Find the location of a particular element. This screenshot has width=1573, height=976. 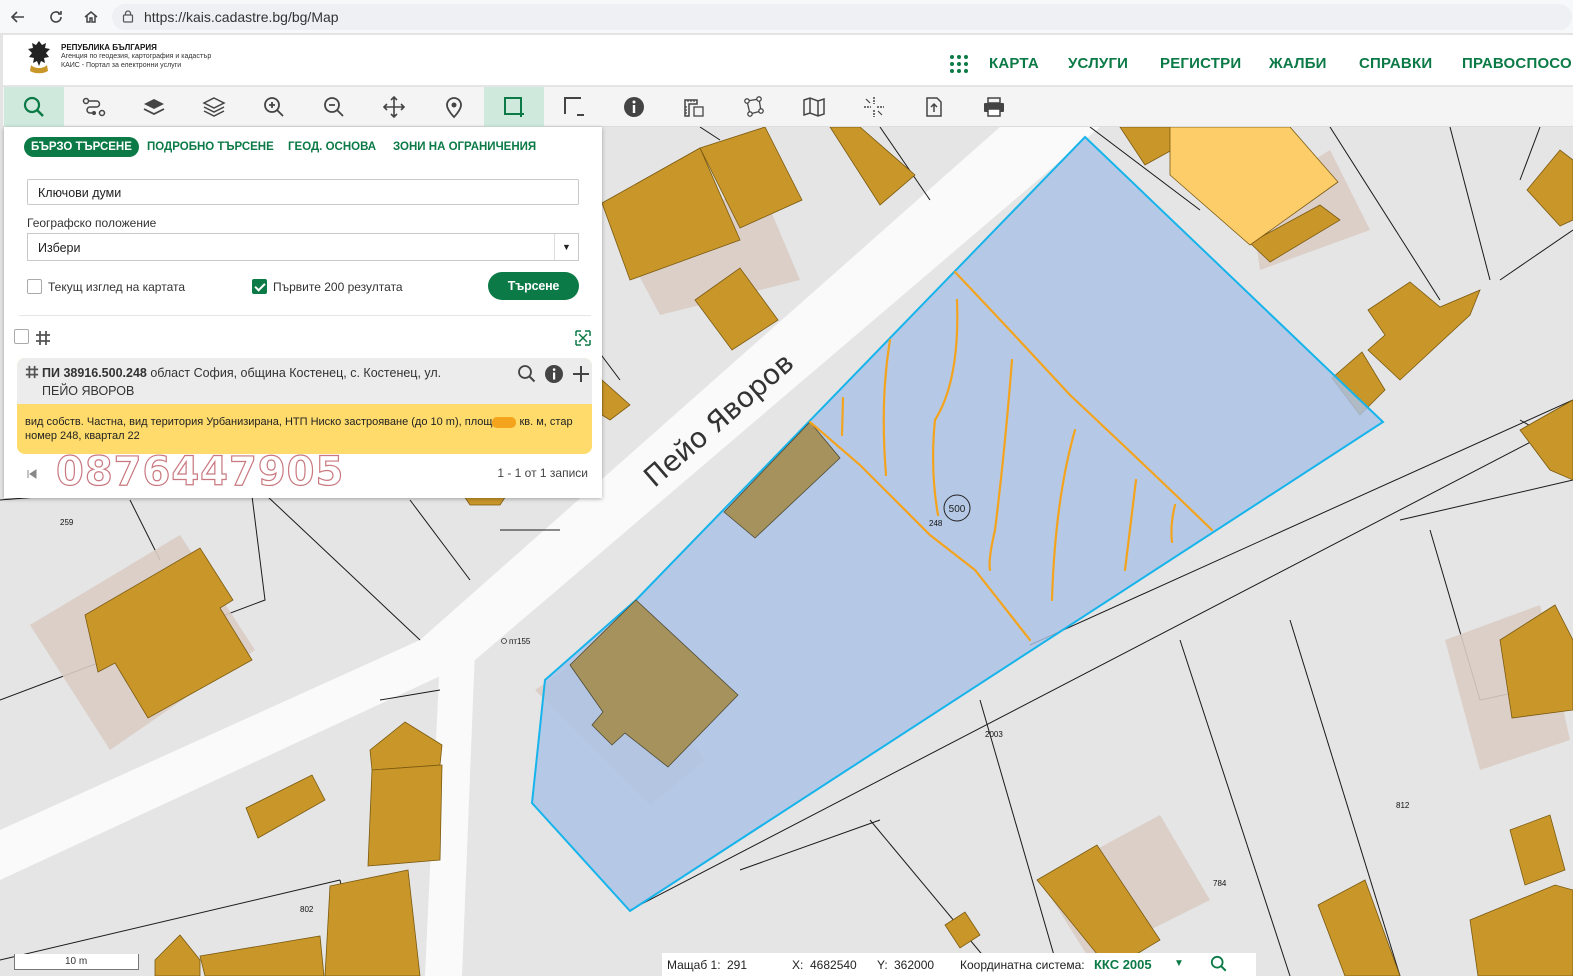

measure-icon is located at coordinates (694, 108).